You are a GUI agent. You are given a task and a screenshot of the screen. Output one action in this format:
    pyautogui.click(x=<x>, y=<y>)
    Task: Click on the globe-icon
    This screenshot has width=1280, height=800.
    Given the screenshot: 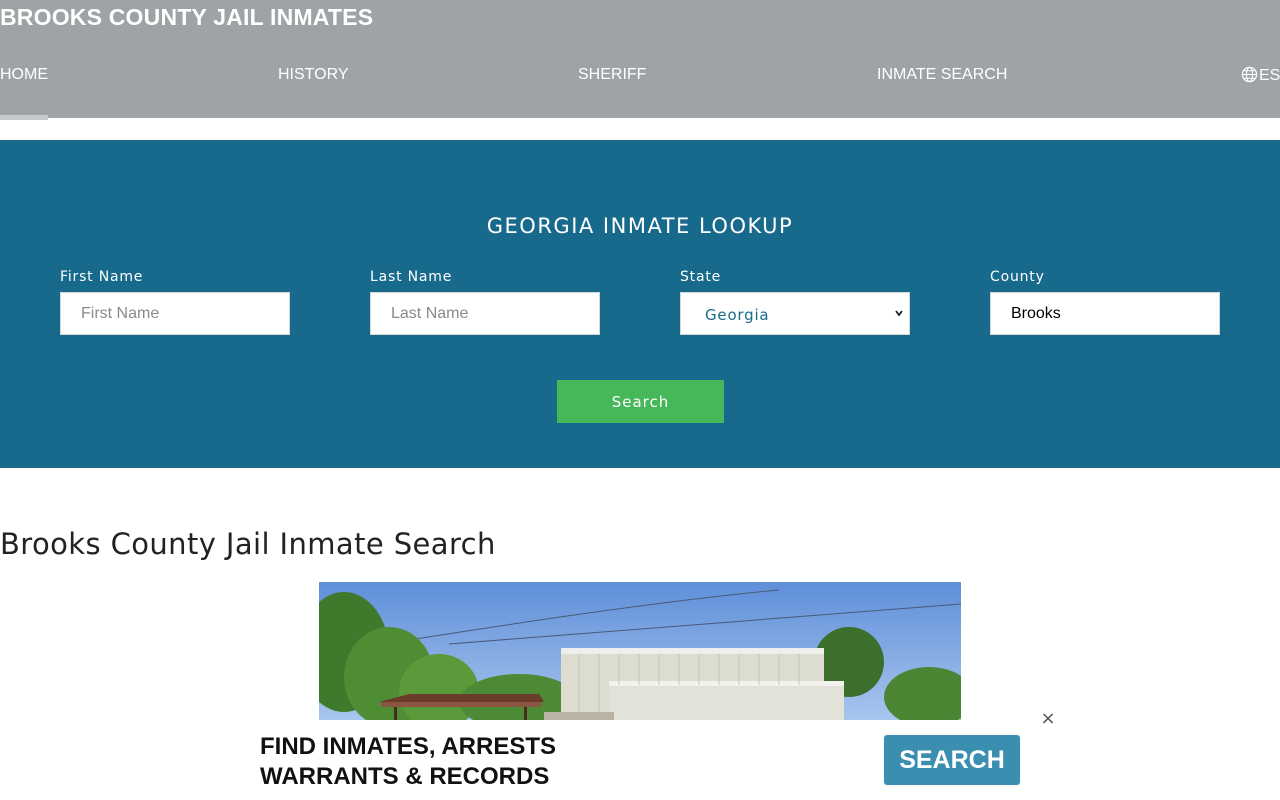 What is the action you would take?
    pyautogui.click(x=1249, y=74)
    